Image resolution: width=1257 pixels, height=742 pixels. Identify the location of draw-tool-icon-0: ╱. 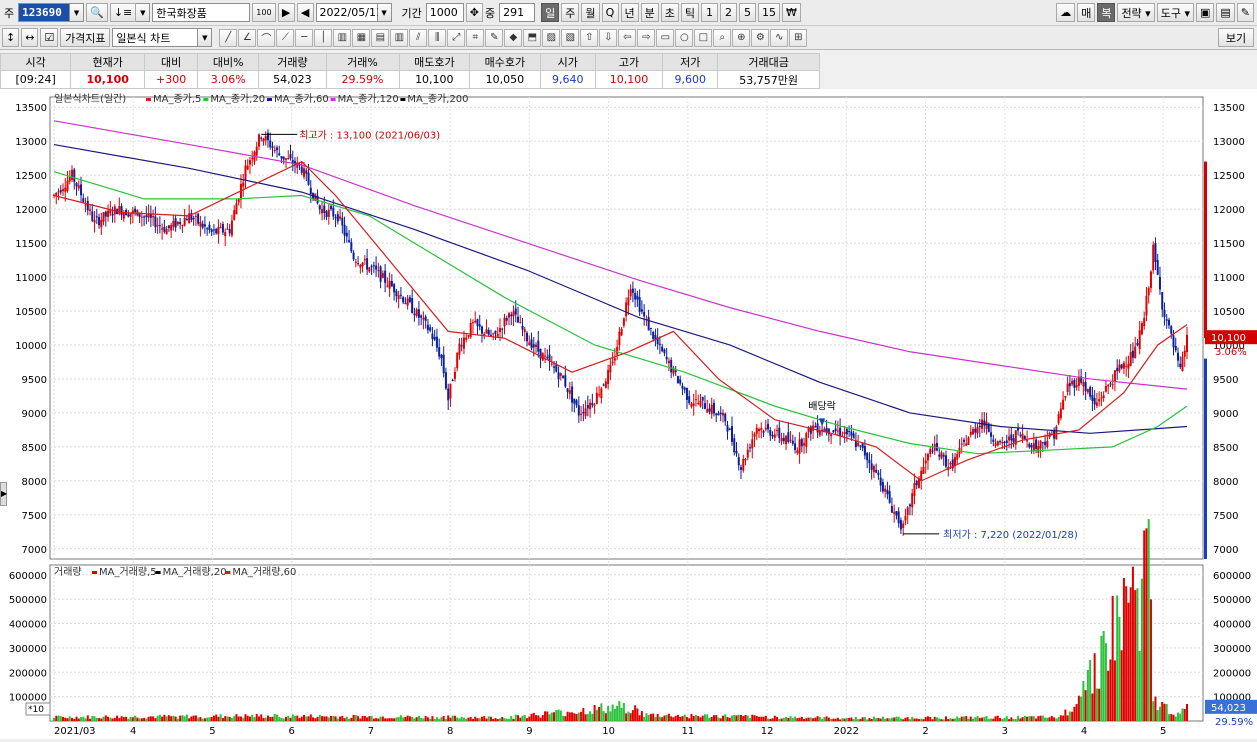
(228, 37).